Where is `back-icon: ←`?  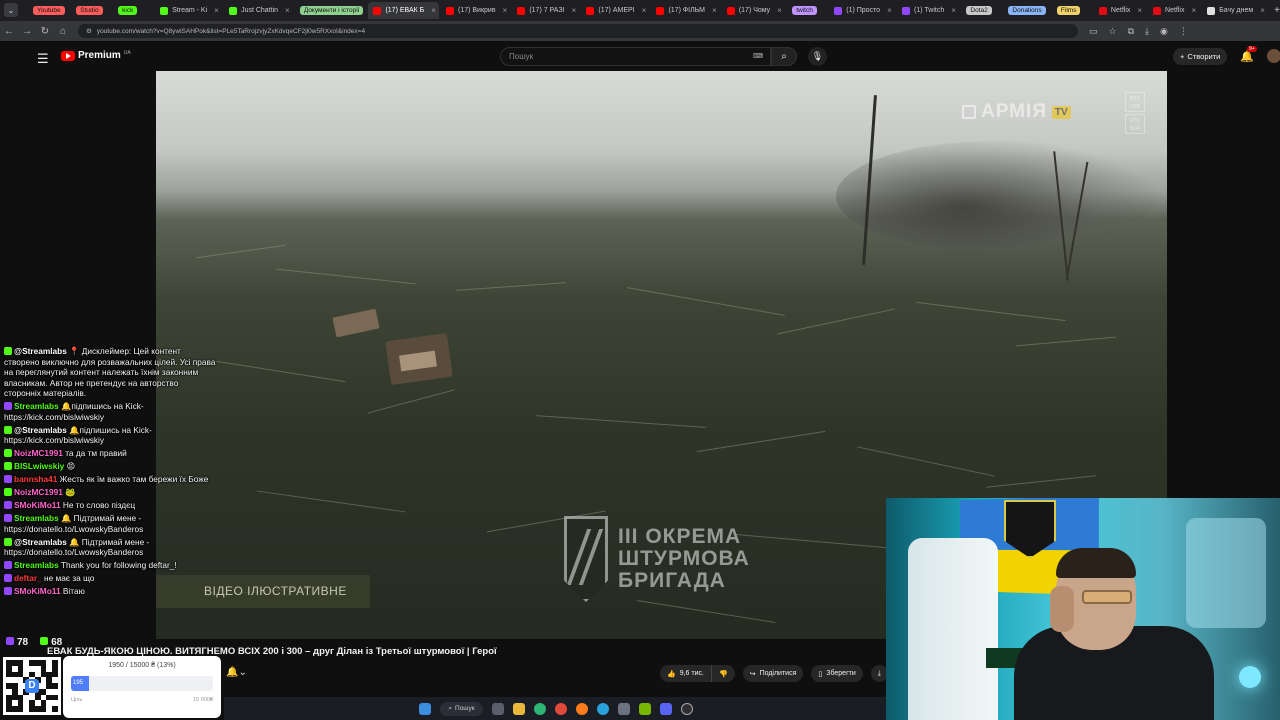 back-icon: ← is located at coordinates (9, 31).